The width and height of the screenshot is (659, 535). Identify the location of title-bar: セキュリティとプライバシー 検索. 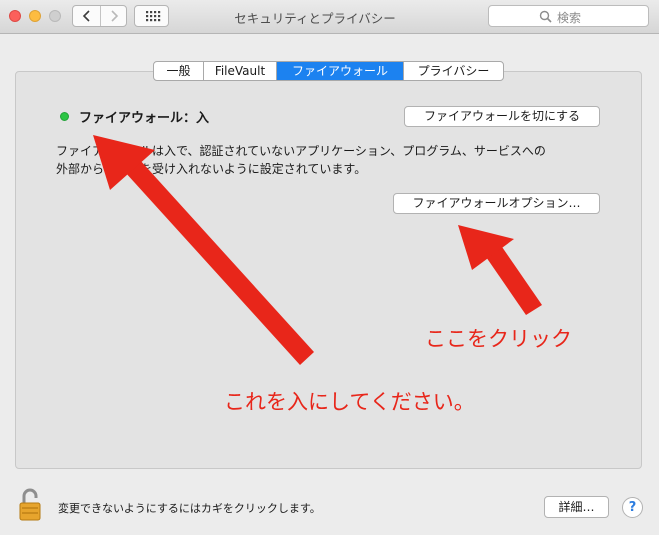
(329, 17).